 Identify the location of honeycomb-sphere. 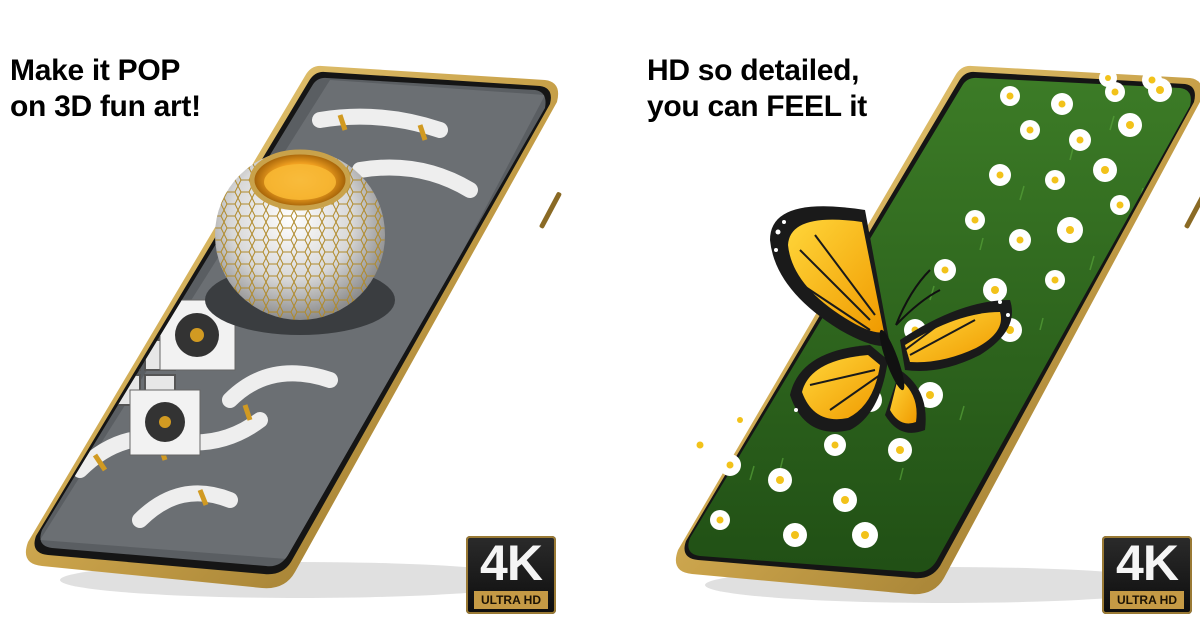
(300, 234).